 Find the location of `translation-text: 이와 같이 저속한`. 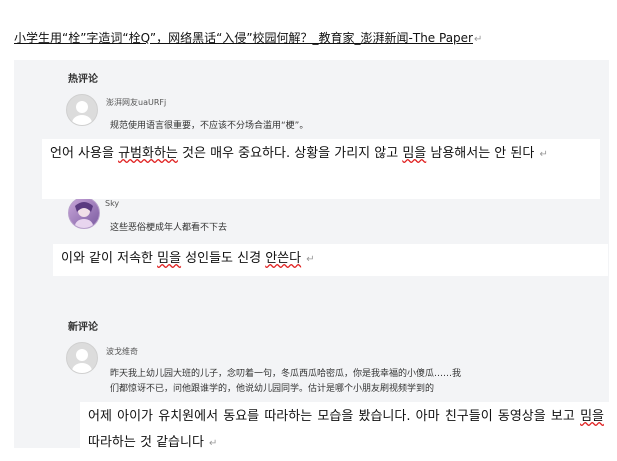

translation-text: 이와 같이 저속한 is located at coordinates (109, 258).